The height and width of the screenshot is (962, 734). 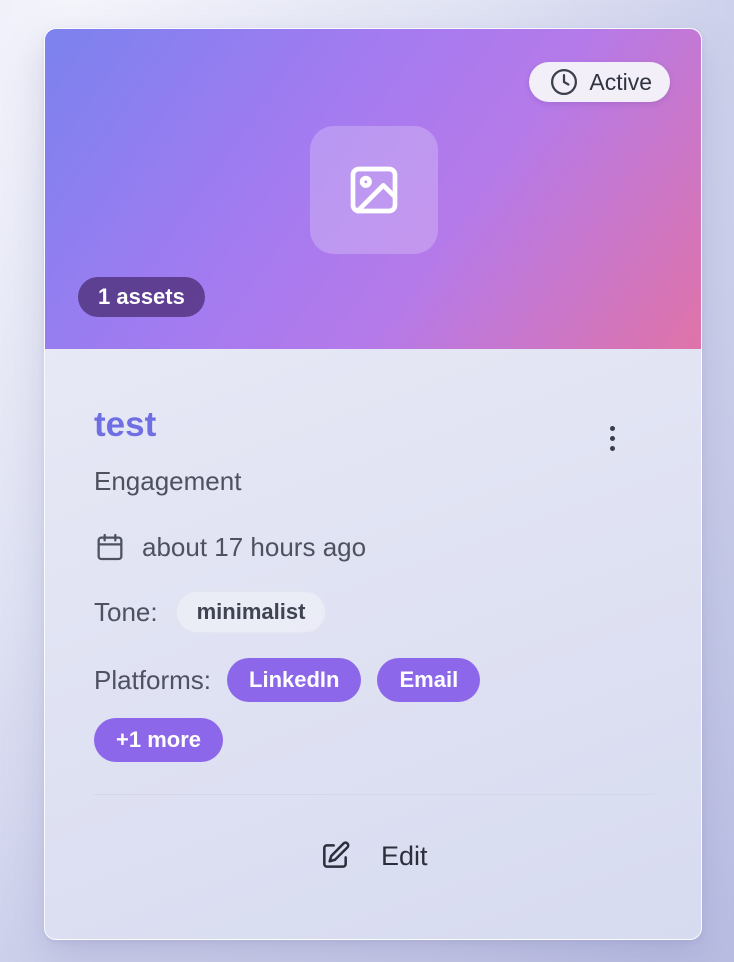 I want to click on assets-count-badge: 1 assets, so click(x=141, y=297).